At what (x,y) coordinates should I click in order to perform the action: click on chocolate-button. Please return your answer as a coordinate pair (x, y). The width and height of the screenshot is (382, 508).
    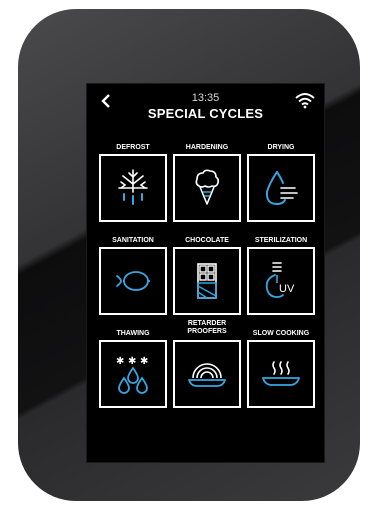
    Looking at the image, I should click on (207, 281).